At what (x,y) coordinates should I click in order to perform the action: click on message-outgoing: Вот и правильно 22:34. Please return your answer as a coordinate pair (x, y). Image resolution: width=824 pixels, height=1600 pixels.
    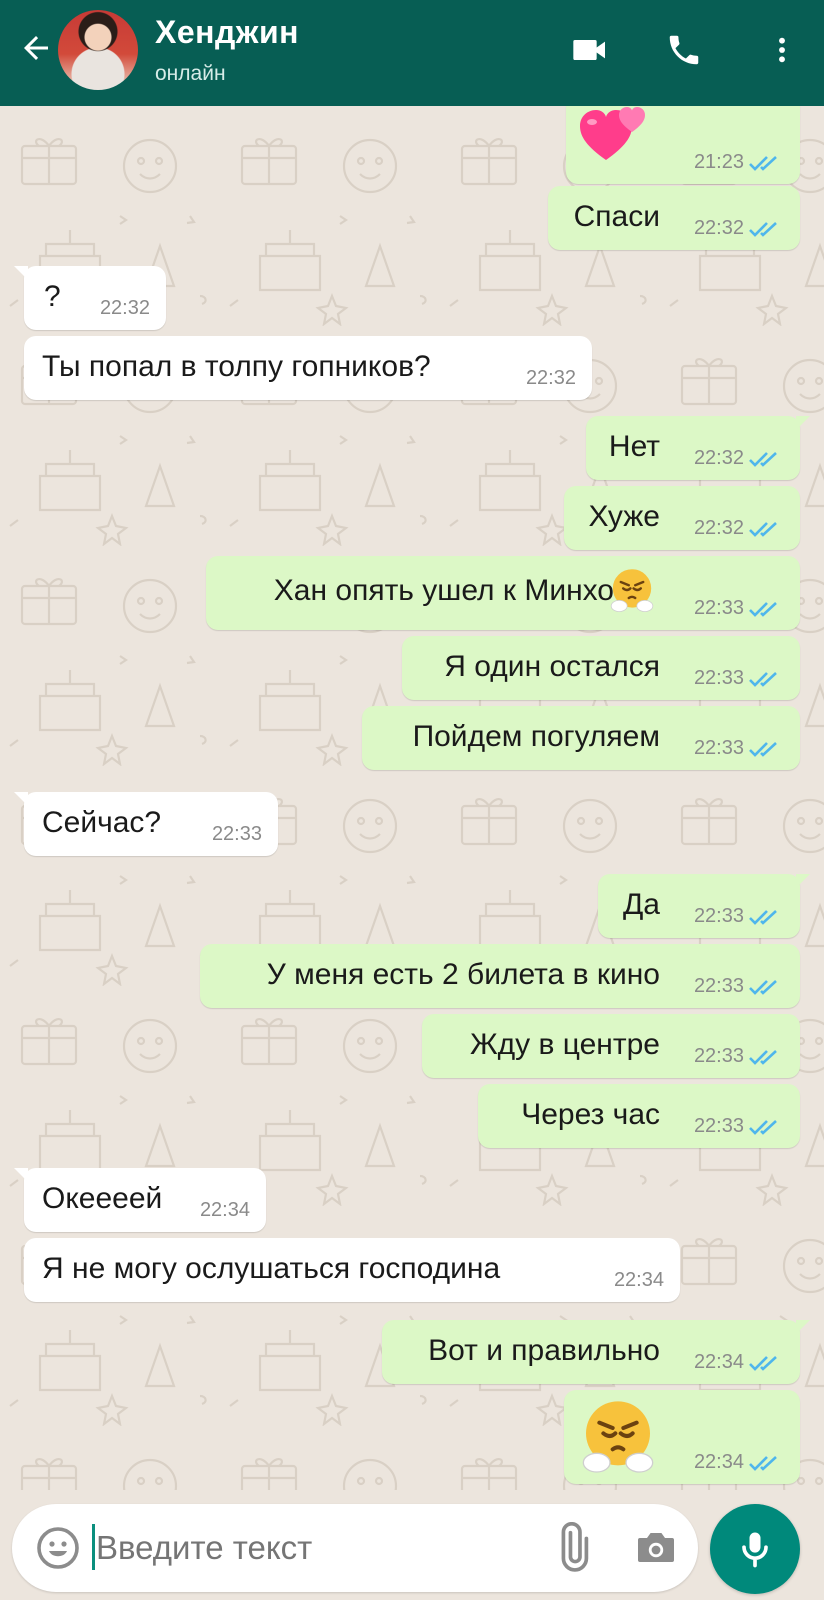
    Looking at the image, I should click on (596, 1352).